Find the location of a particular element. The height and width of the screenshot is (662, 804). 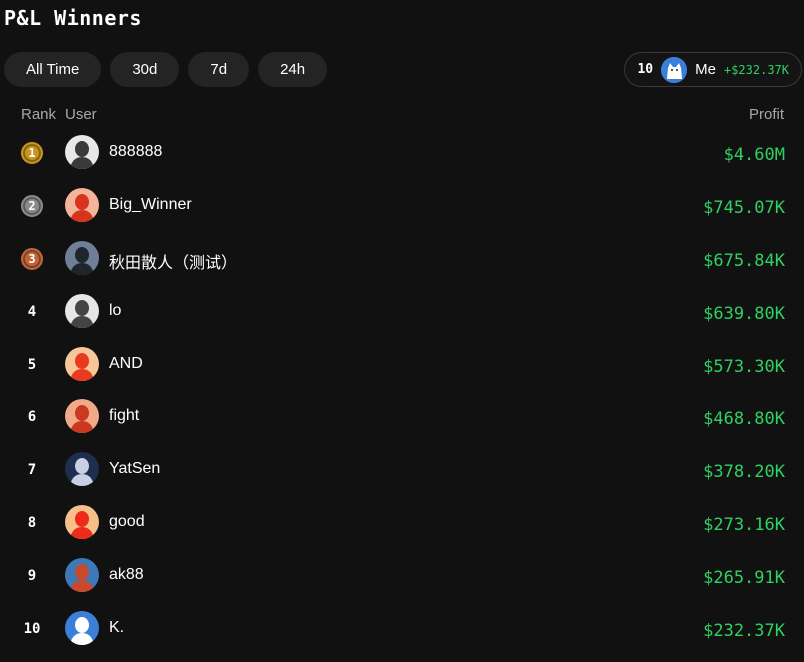

rank-number: 8 is located at coordinates (32, 523).